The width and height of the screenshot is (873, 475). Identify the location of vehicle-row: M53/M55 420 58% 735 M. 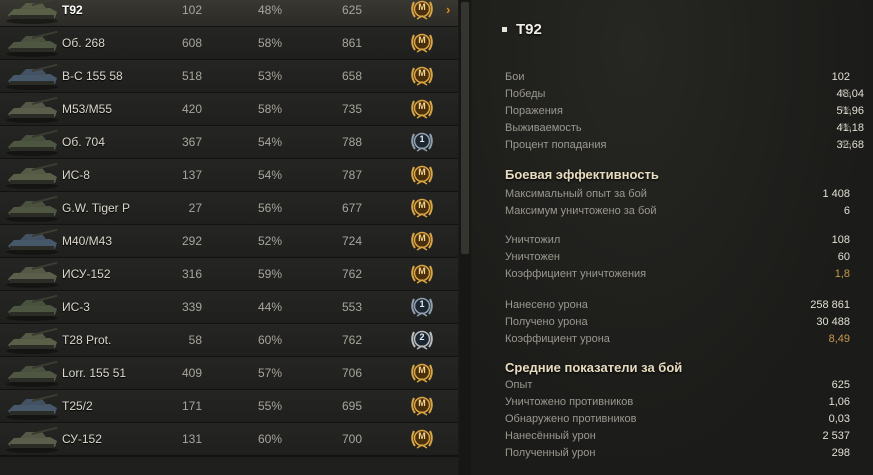
(229, 110).